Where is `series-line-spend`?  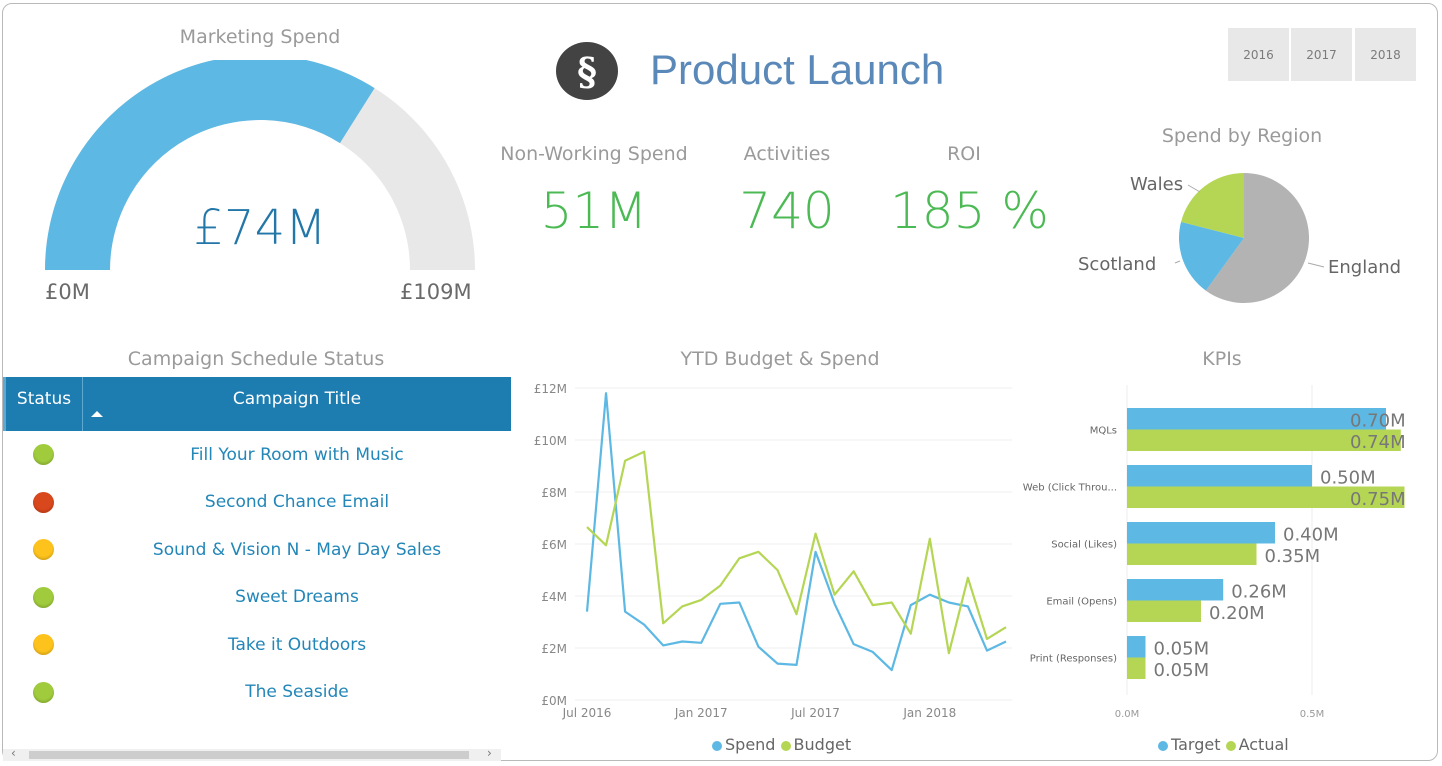
series-line-spend is located at coordinates (796, 532).